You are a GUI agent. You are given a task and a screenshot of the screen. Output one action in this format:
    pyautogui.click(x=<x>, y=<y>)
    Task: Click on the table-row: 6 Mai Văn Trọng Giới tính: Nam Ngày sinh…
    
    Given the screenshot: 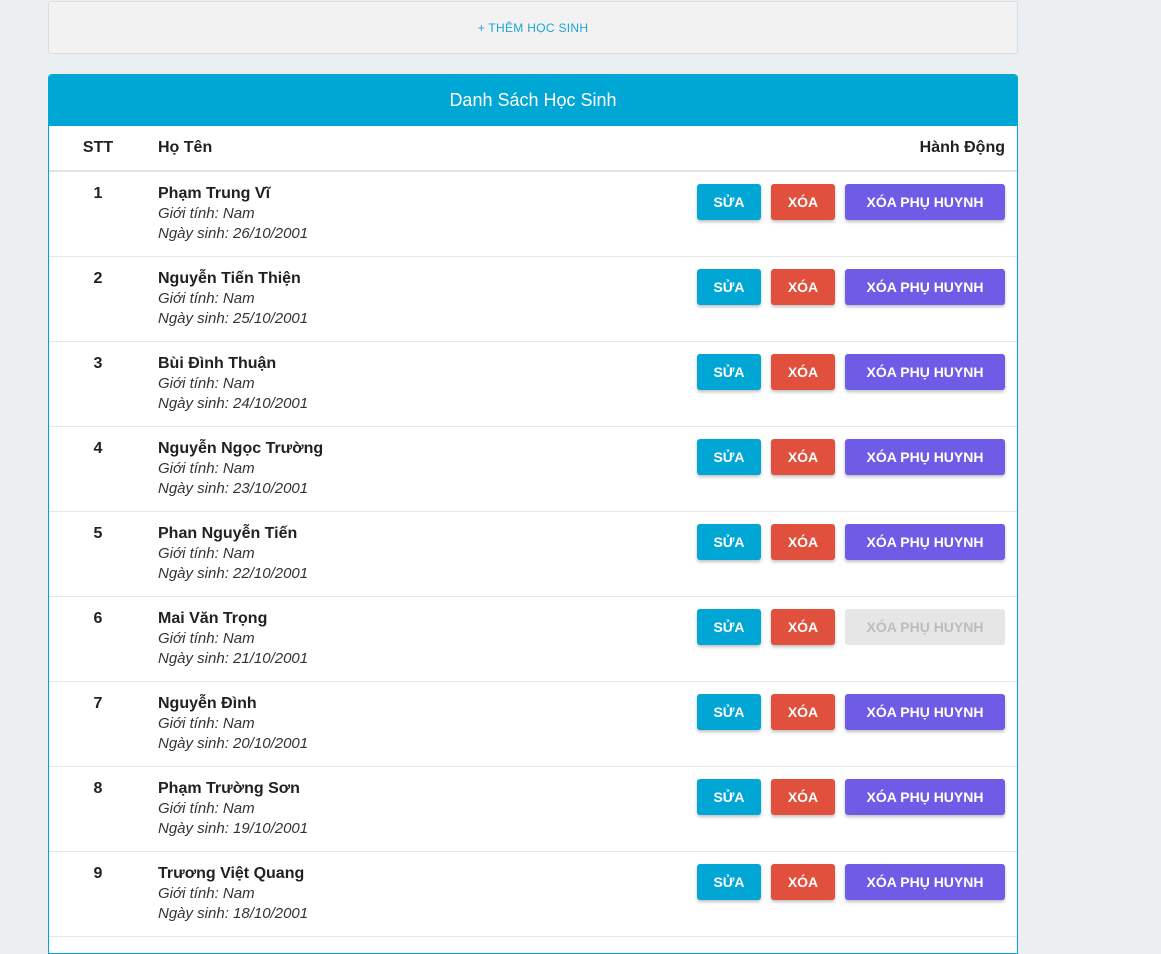 What is the action you would take?
    pyautogui.click(x=533, y=639)
    